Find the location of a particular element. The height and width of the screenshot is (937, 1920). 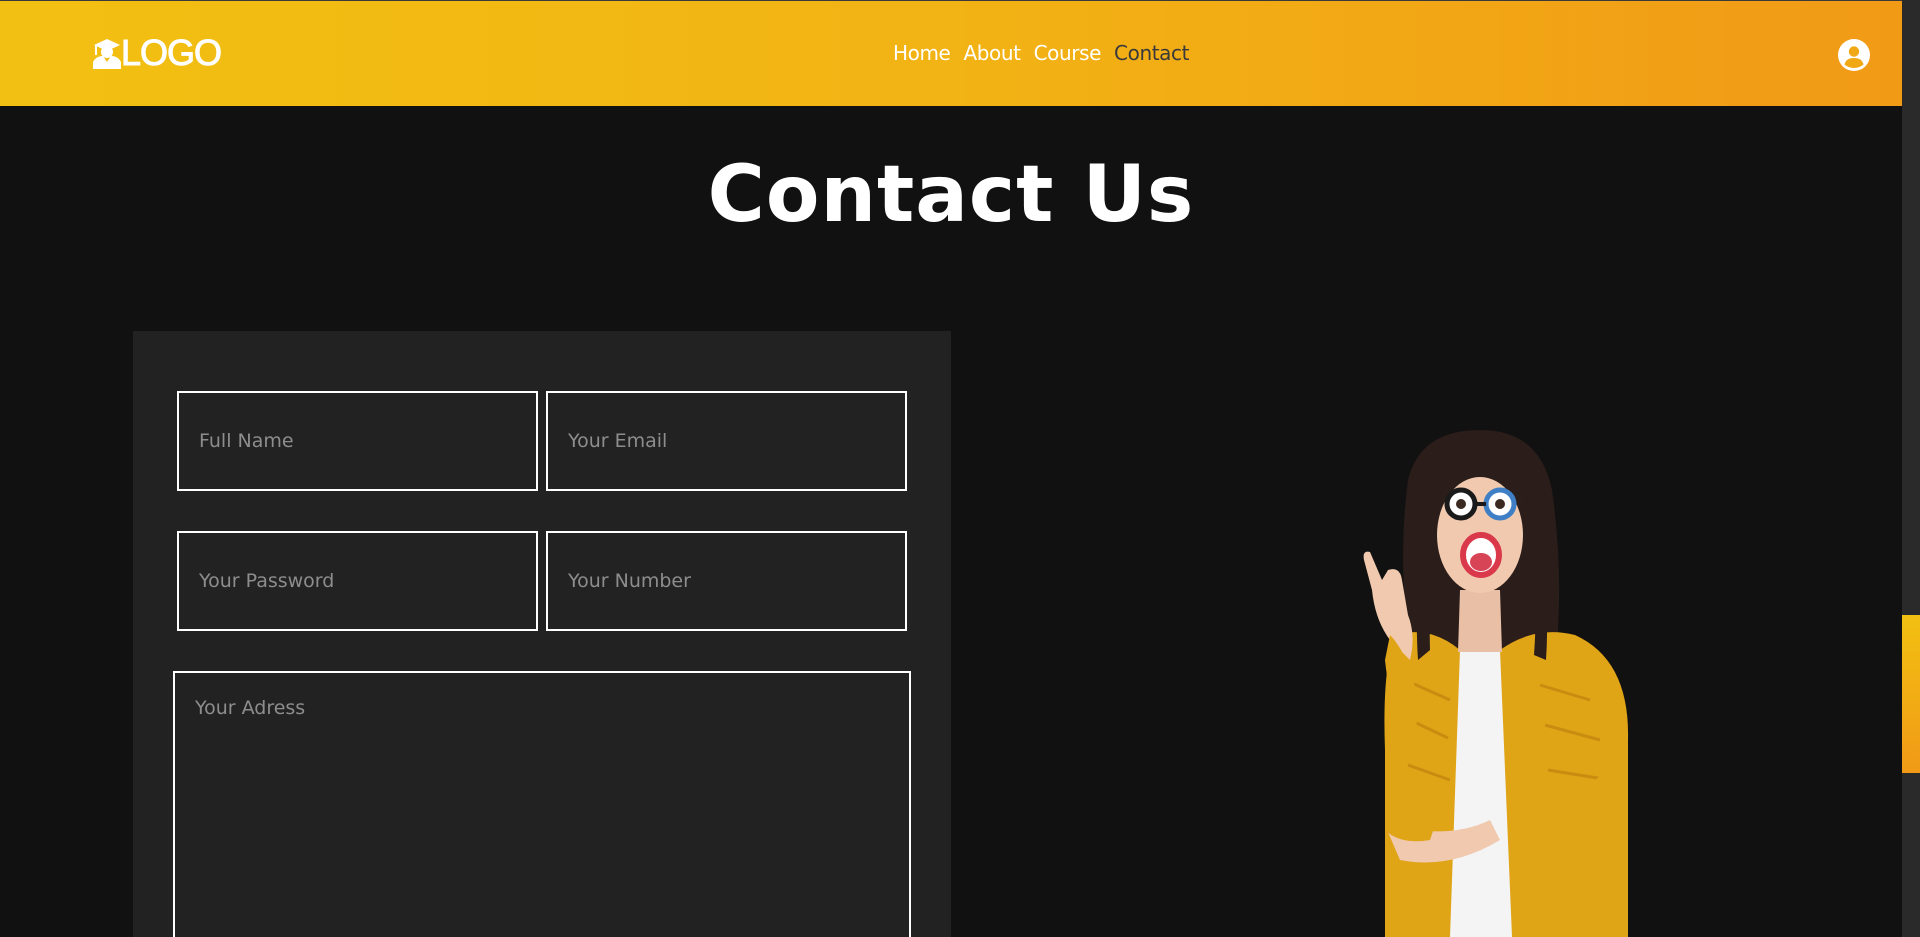

password-input: Your Password is located at coordinates (357, 581).